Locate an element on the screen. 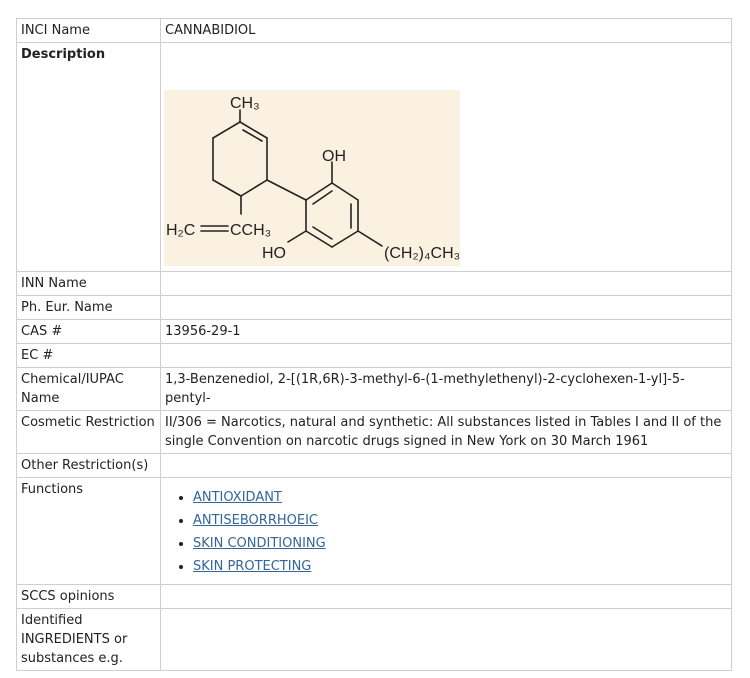 This screenshot has width=750, height=678. table-row: Ph. Eur. Name is located at coordinates (374, 307).